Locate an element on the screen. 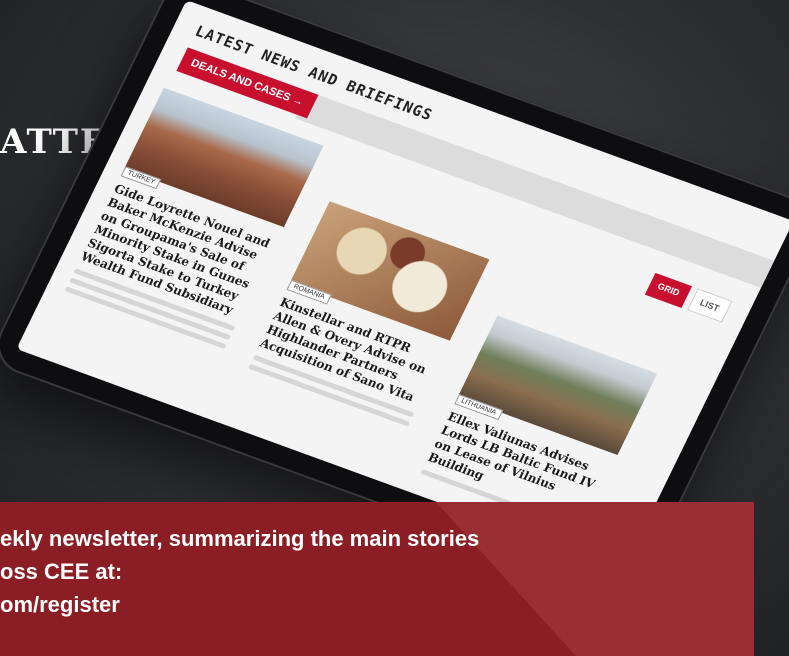 The height and width of the screenshot is (656, 789). list-view-button: LIST is located at coordinates (709, 305).